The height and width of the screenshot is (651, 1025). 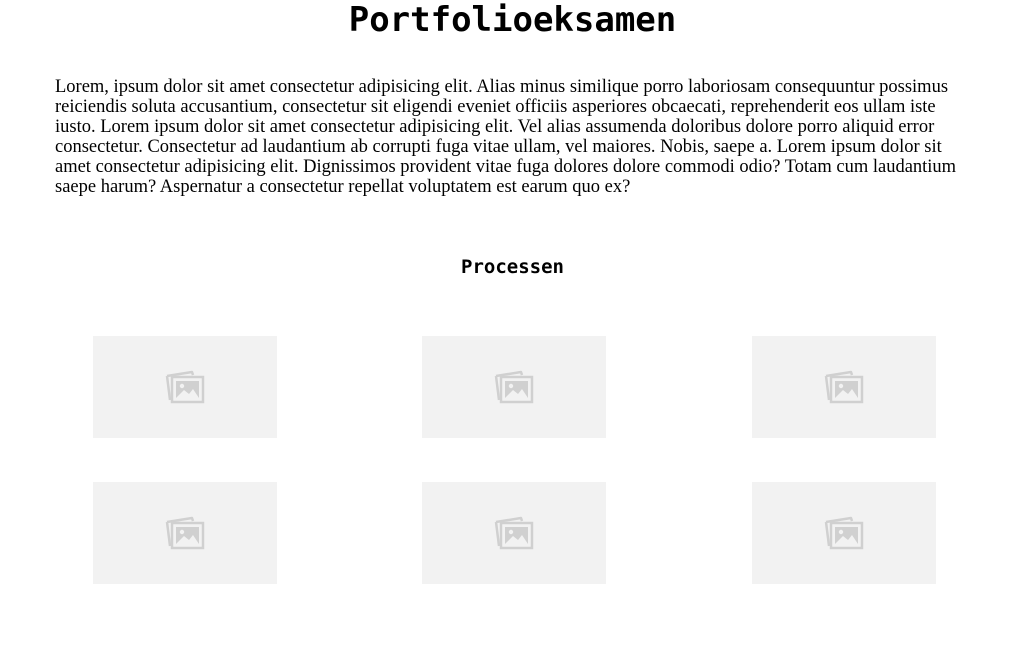 What do you see at coordinates (512, 267) in the screenshot?
I see `section-title-processen: Processen` at bounding box center [512, 267].